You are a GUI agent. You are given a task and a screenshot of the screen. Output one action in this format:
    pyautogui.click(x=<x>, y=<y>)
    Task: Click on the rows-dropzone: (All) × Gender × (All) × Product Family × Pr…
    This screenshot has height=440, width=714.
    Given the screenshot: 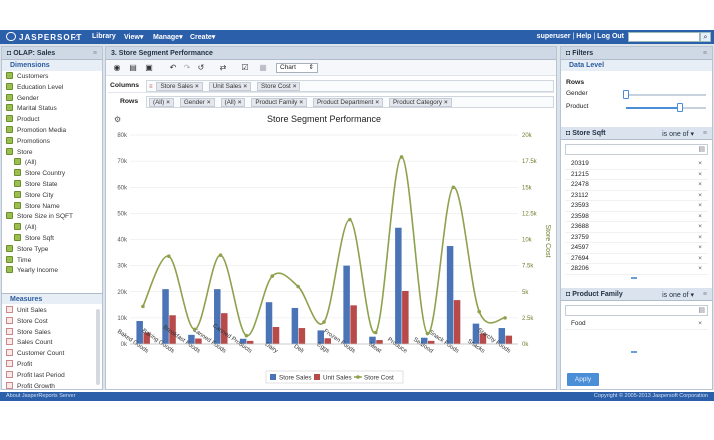 What is the action you would take?
    pyautogui.click(x=350, y=102)
    